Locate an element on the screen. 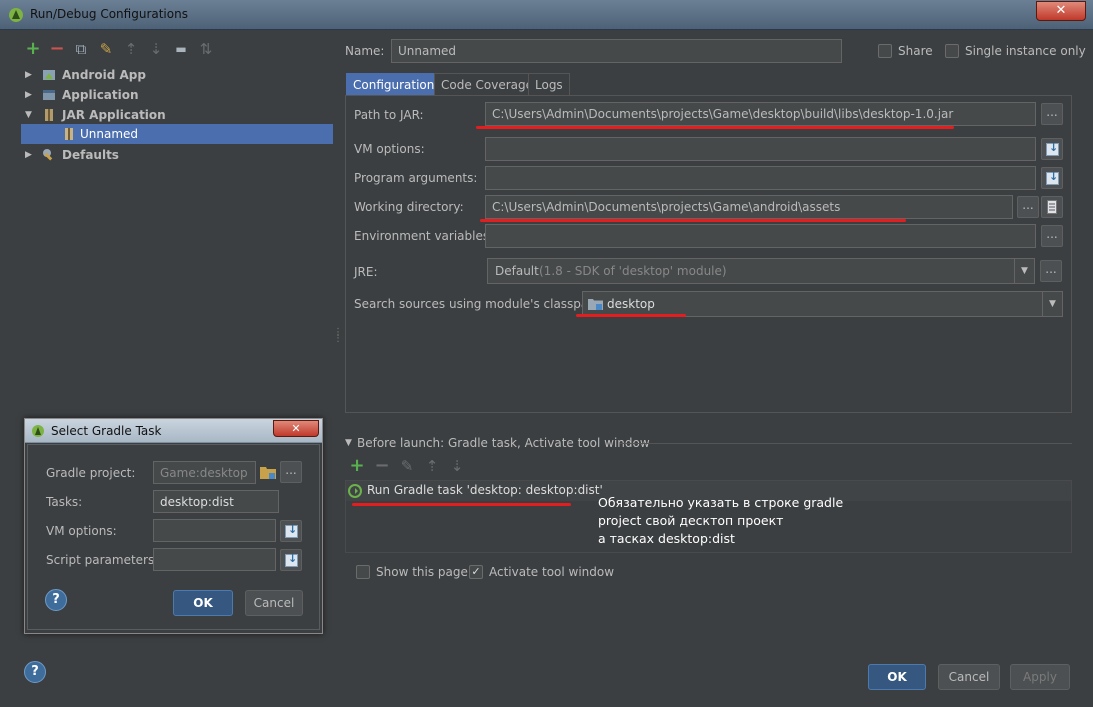 The image size is (1093, 707). remove-configuration-button: − is located at coordinates (57, 49).